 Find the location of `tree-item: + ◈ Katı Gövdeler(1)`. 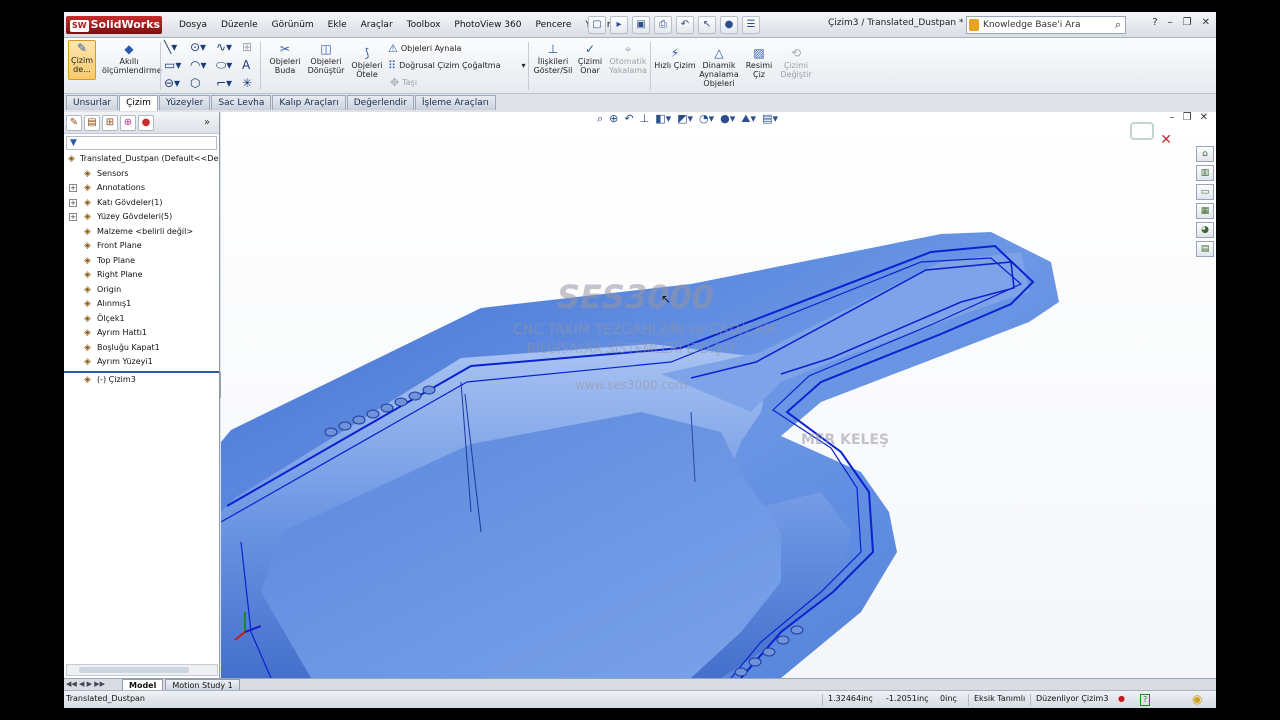

tree-item: + ◈ Katı Gövdeler(1) is located at coordinates (141, 203).